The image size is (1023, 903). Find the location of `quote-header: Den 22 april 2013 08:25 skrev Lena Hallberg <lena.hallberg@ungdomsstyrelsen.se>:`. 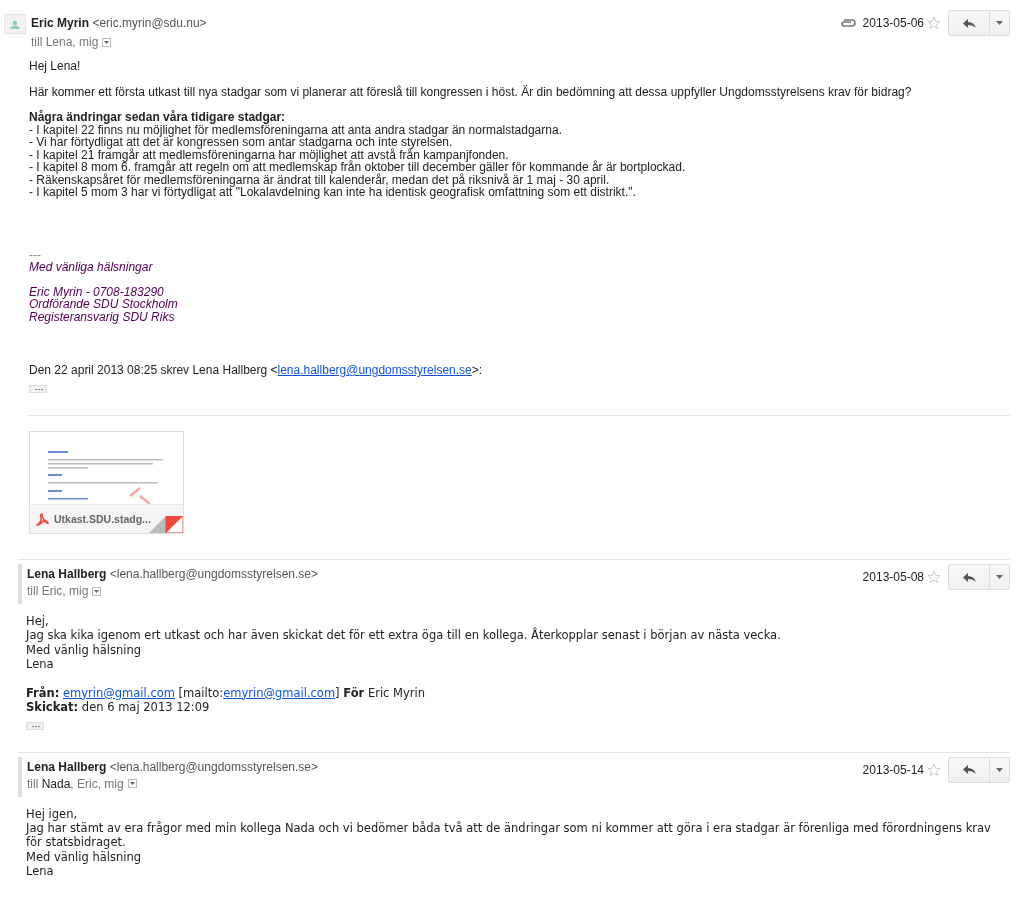

quote-header: Den 22 april 2013 08:25 skrev Lena Hallberg <lena.hallberg@ungdomsstyrelsen.se>: is located at coordinates (256, 370).